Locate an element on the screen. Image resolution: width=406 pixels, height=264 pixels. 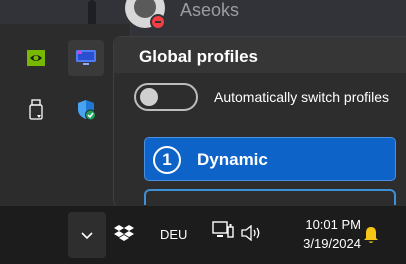
auto-switch-toggle is located at coordinates (166, 97).